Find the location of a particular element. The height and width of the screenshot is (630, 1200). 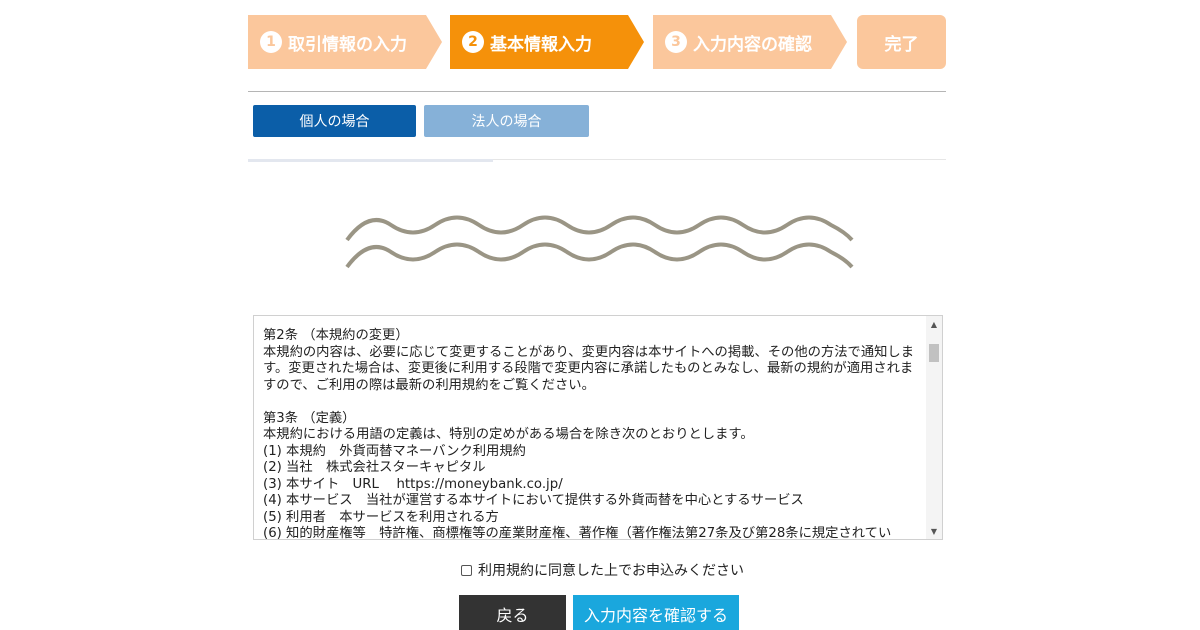

agree-checkbox is located at coordinates (466, 570).